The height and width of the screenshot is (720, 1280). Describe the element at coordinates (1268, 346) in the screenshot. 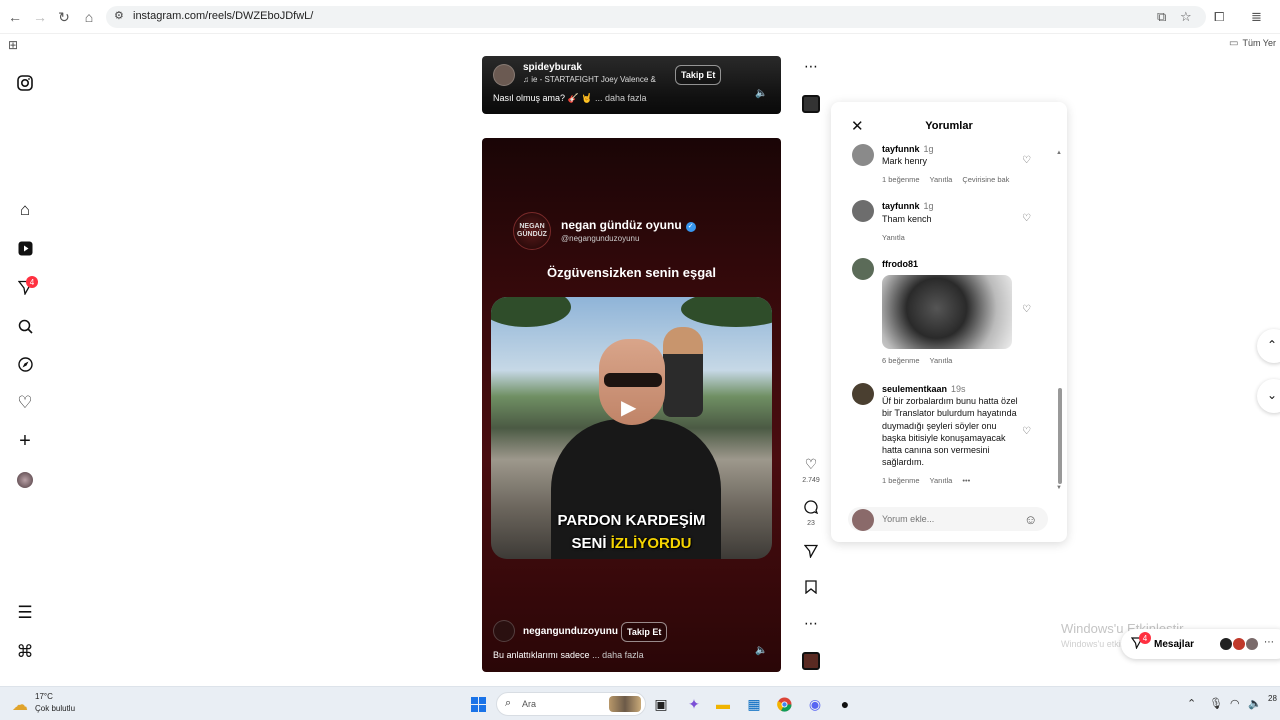

I see `previous-reel-button: ⌃` at that location.